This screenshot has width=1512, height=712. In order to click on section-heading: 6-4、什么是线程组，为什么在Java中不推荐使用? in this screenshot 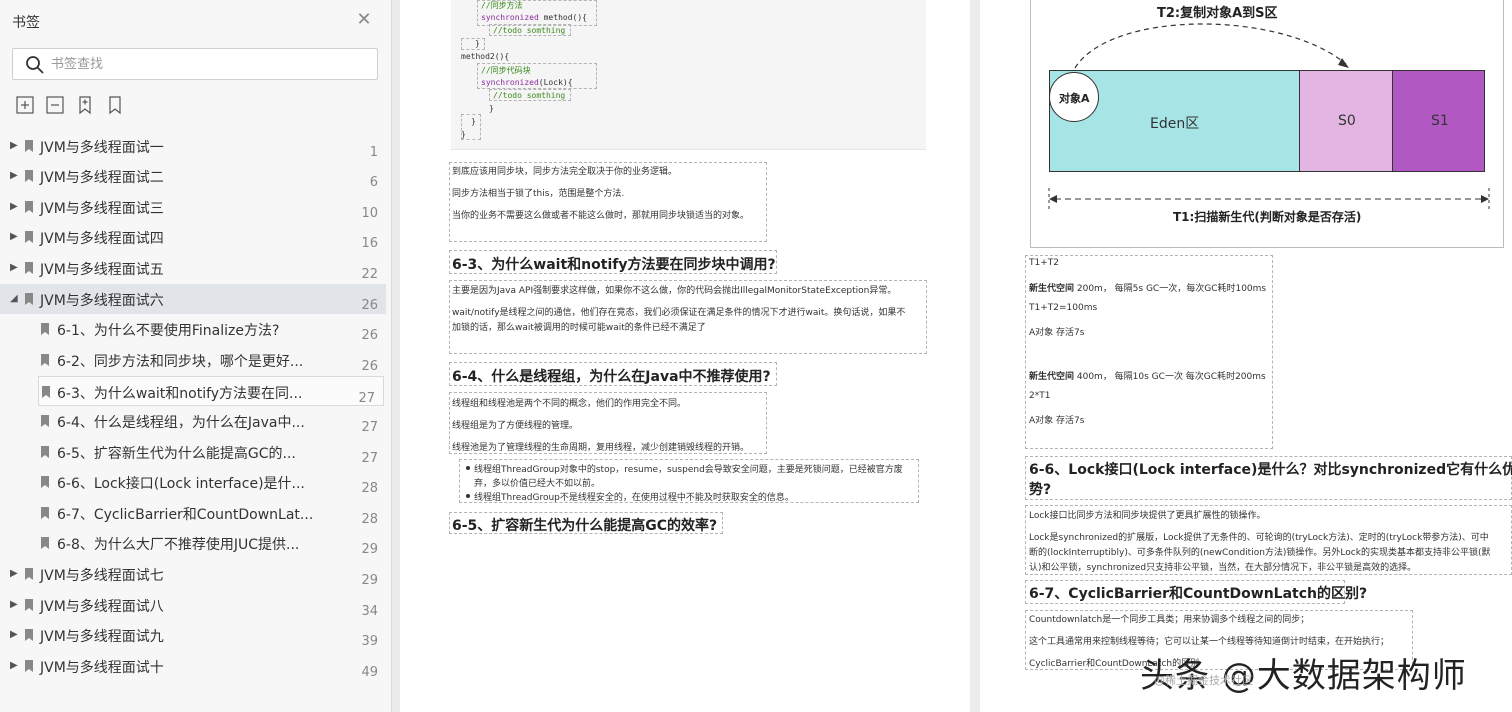, I will do `click(611, 377)`.